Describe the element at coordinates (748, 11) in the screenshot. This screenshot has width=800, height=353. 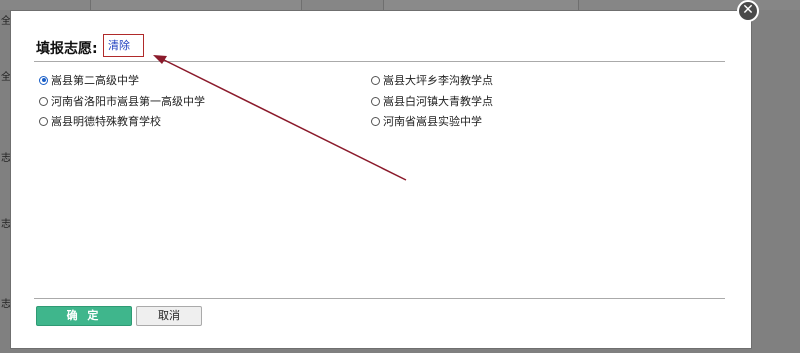
I see `close-icon: ✕` at that location.